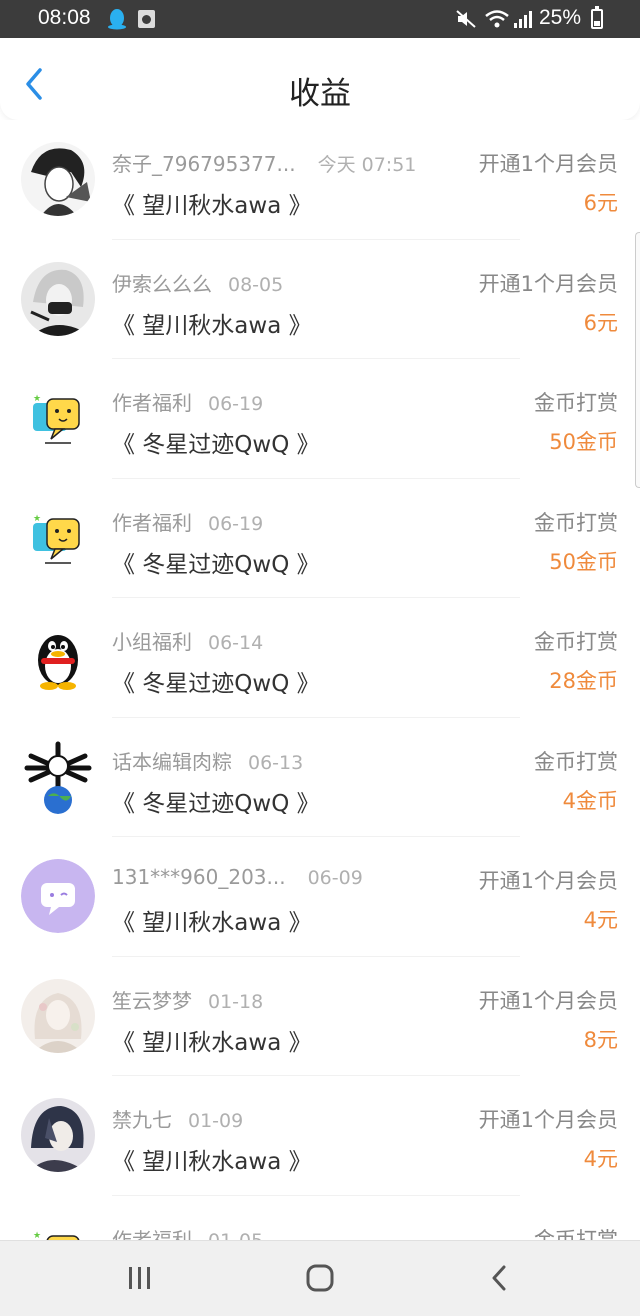  I want to click on sender-name: 笙云梦梦 01-18, so click(187, 999).